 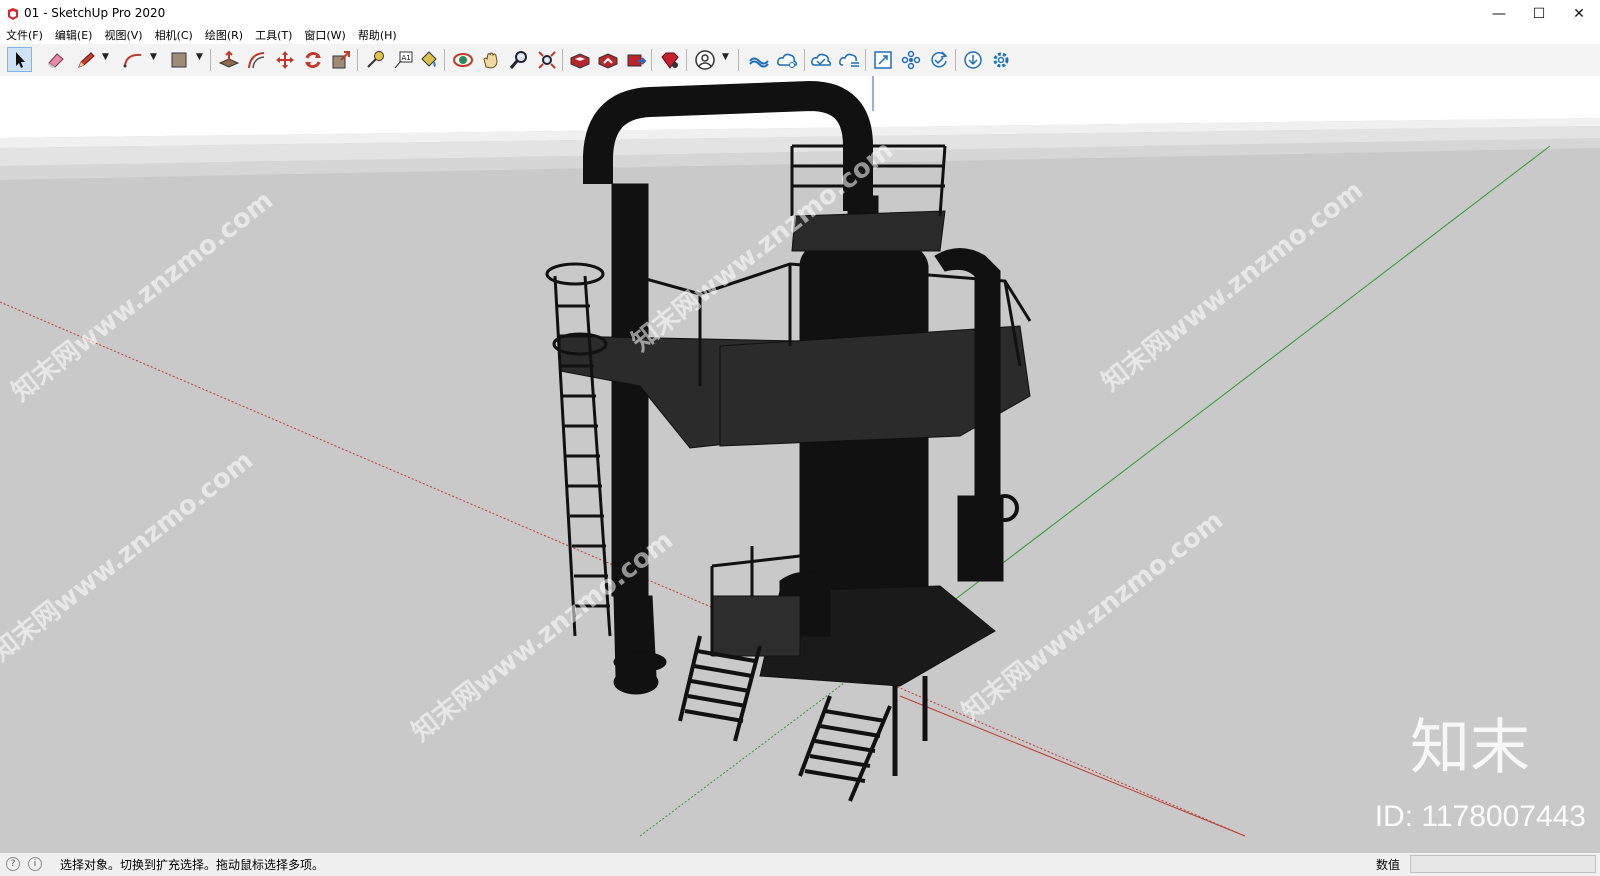 I want to click on warehouse-icon, so click(x=579, y=60).